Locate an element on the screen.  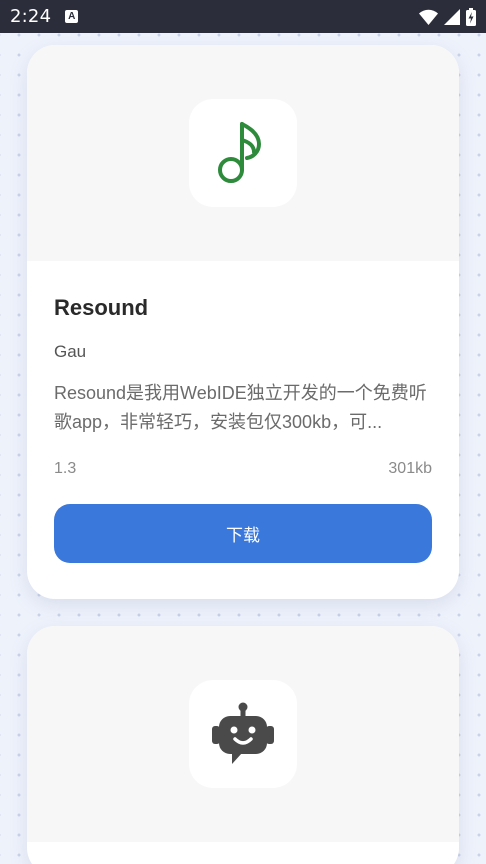
app-author: Gau is located at coordinates (70, 351).